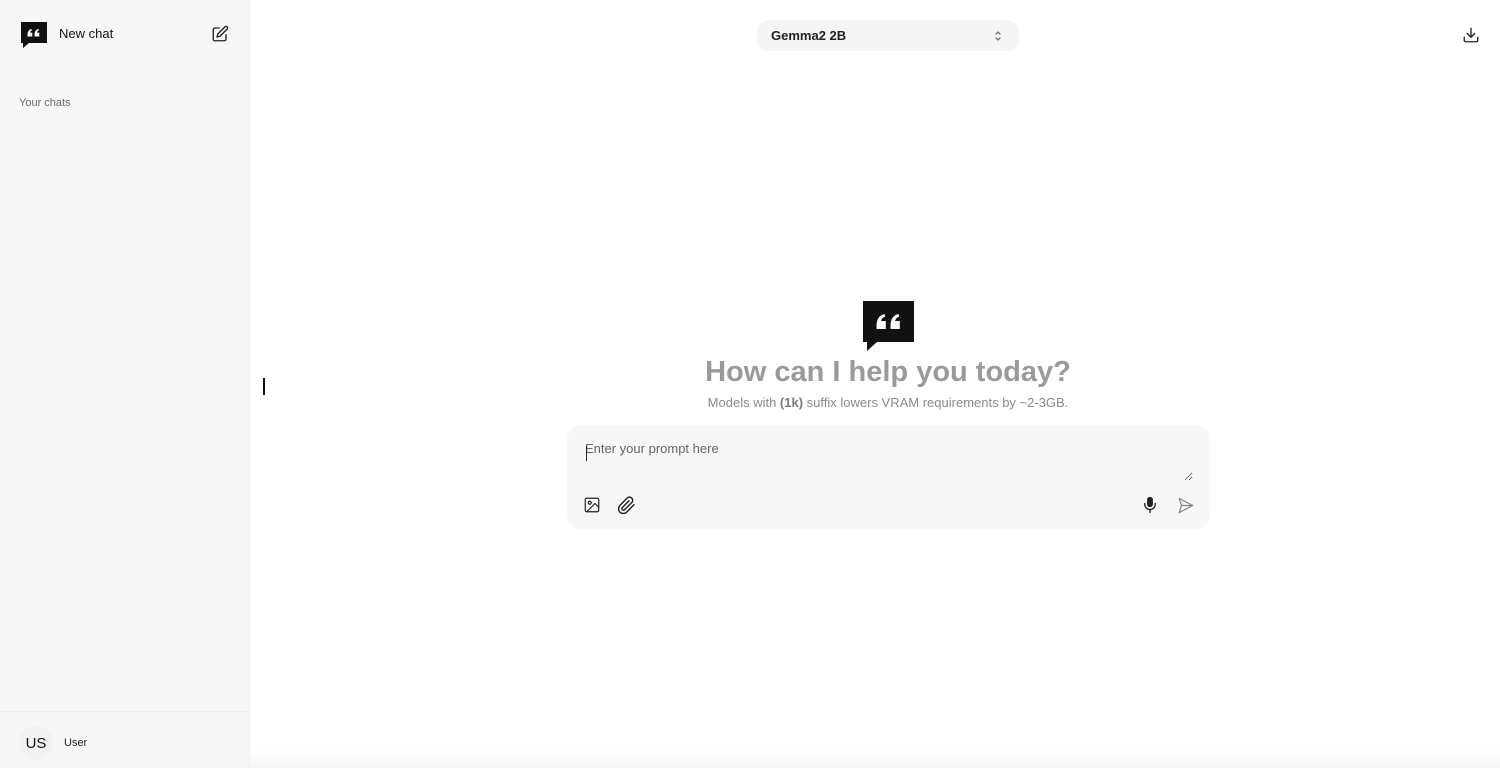 This screenshot has width=1500, height=768. Describe the element at coordinates (888, 35) in the screenshot. I see `model-selector: Gemma2 2B` at that location.